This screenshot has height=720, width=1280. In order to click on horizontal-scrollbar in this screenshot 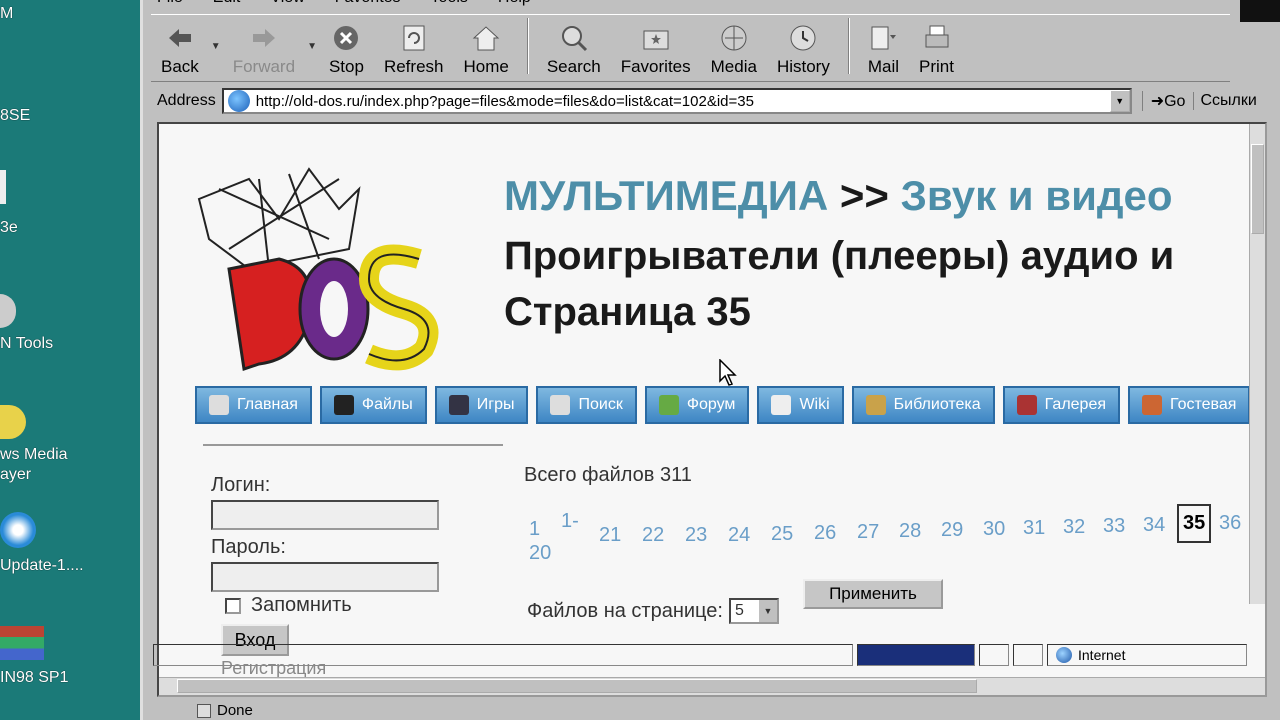, I will do `click(712, 686)`.